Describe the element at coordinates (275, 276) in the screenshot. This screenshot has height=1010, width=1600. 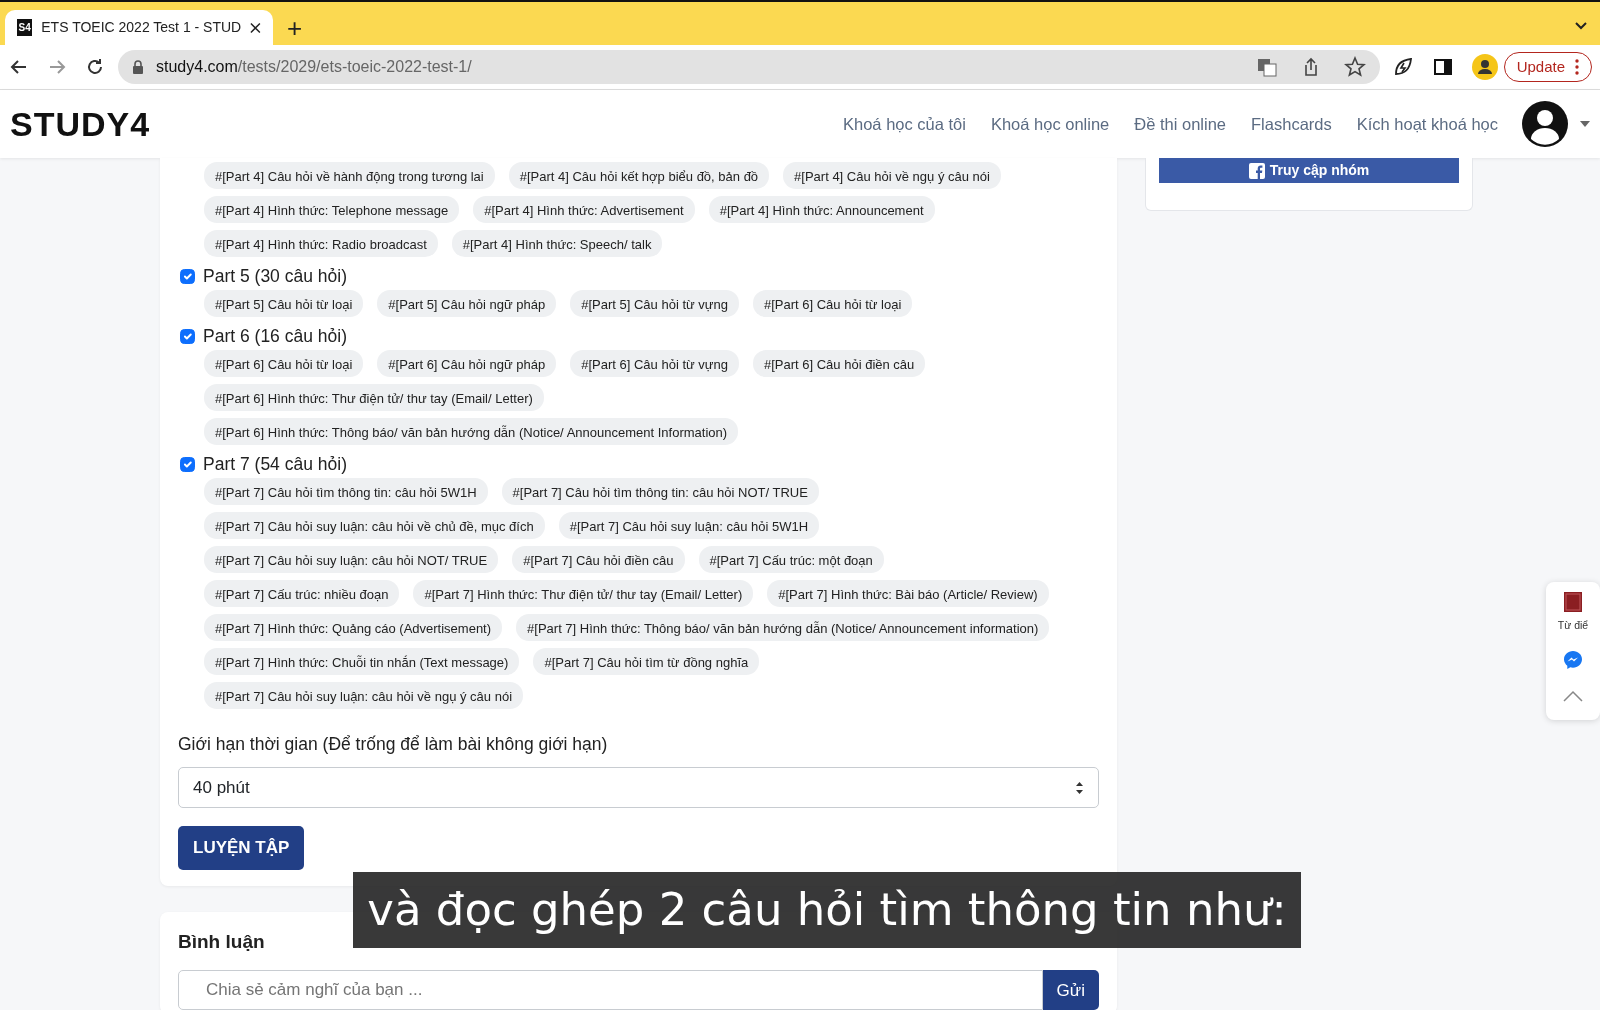
I see `part-label: Part 5 (30 câu hỏi)` at that location.